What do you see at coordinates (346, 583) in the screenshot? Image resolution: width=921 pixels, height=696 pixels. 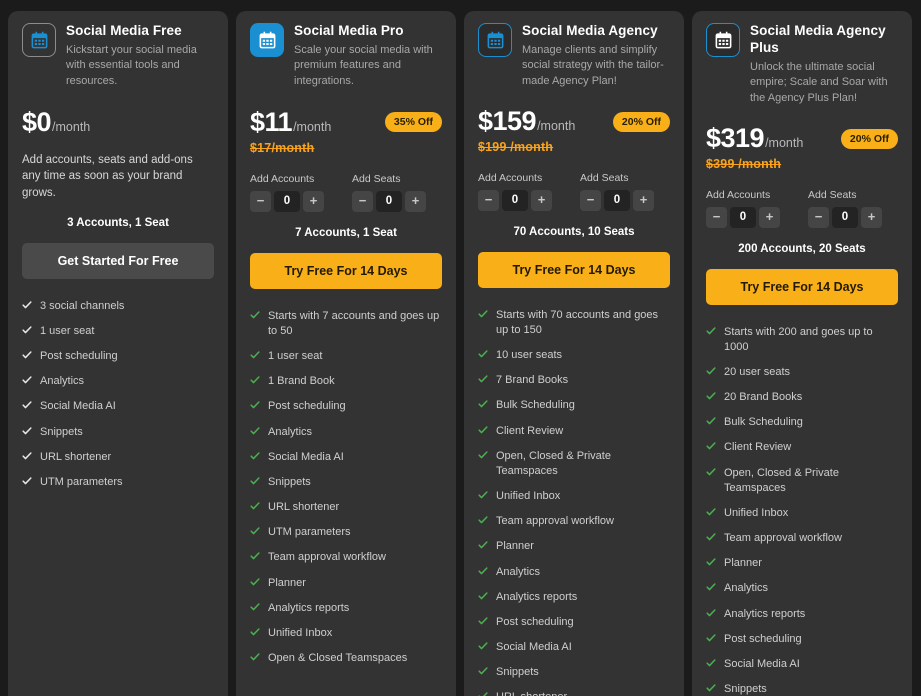 I see `feature-item: Planner` at bounding box center [346, 583].